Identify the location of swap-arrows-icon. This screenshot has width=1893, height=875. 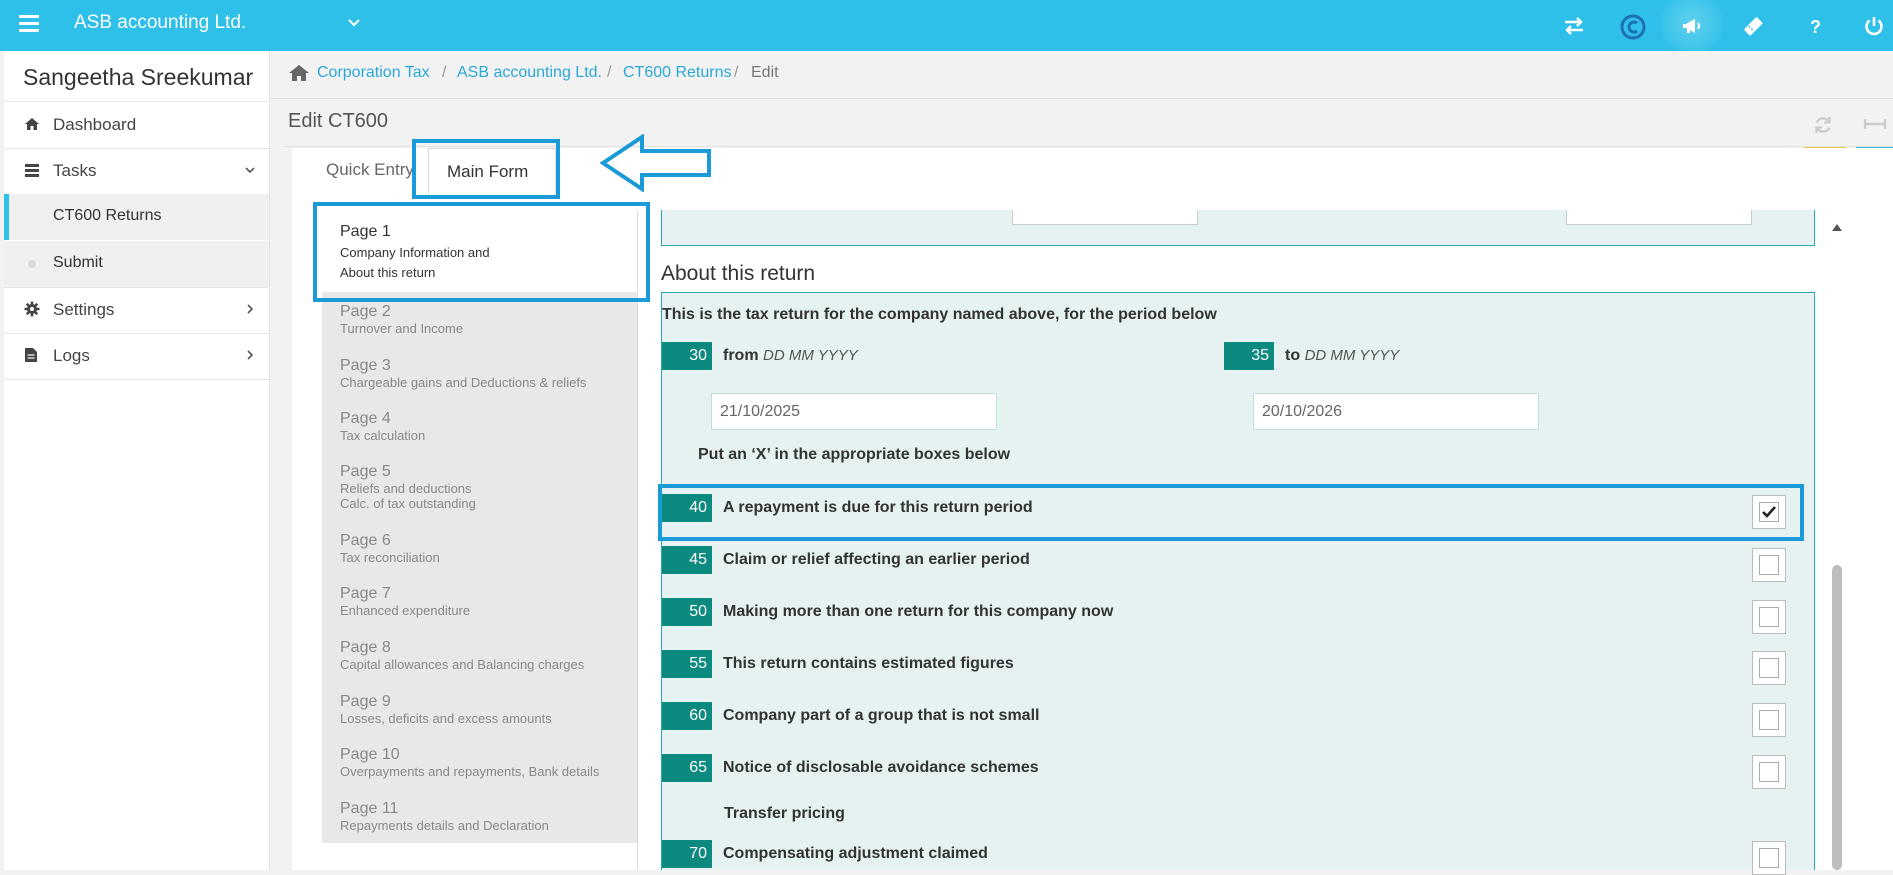
(1574, 26).